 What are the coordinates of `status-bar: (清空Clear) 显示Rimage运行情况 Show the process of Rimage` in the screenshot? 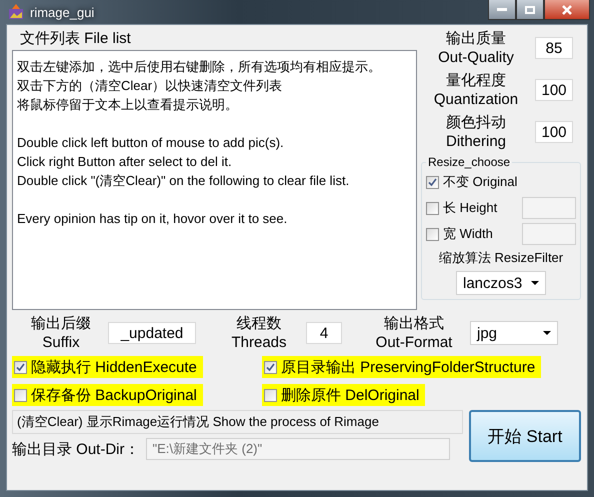 It's located at (237, 422).